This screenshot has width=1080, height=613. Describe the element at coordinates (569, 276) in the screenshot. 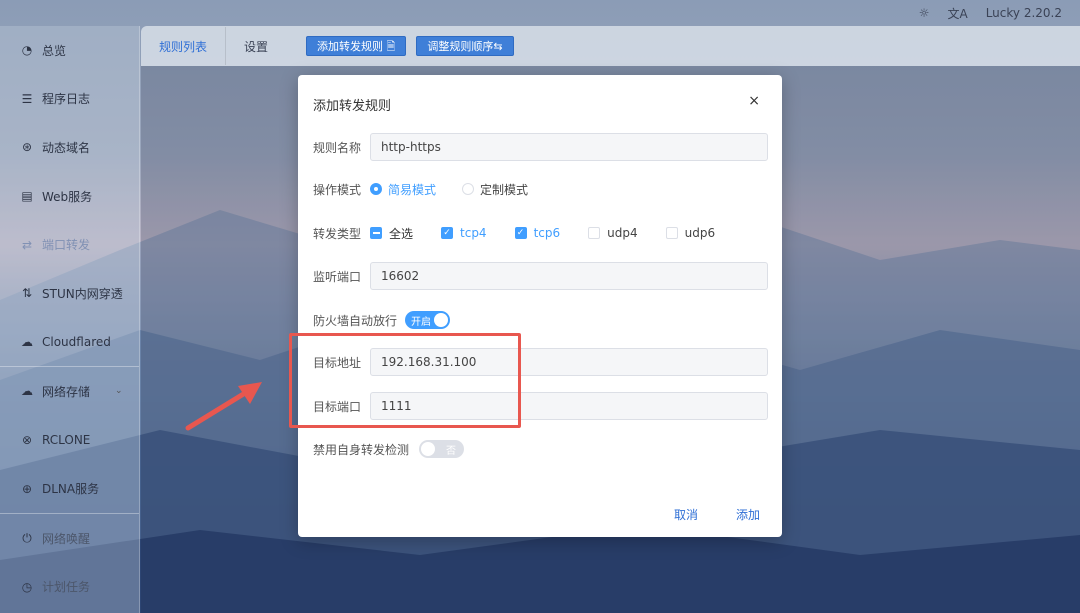

I see `listen-port-input: 16602` at that location.